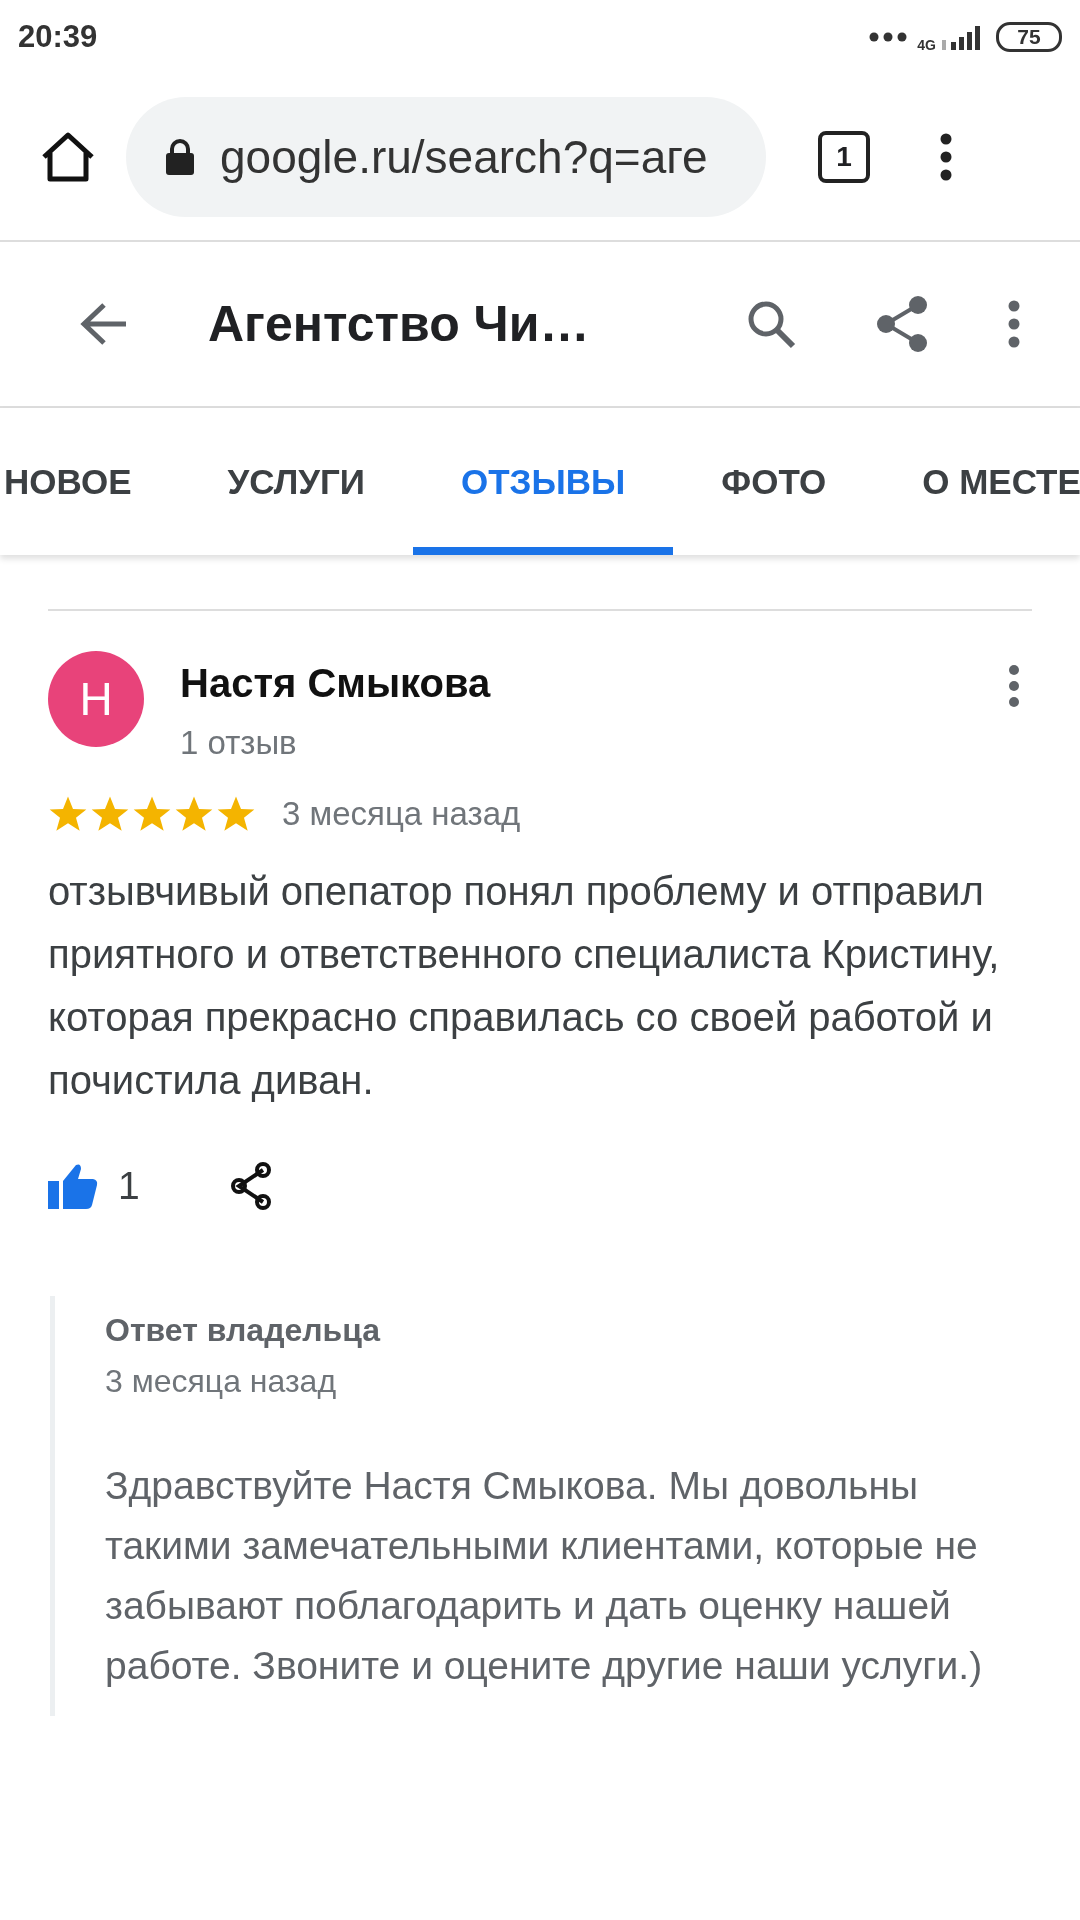 This screenshot has height=1920, width=1080. Describe the element at coordinates (68, 157) in the screenshot. I see `home-icon` at that location.